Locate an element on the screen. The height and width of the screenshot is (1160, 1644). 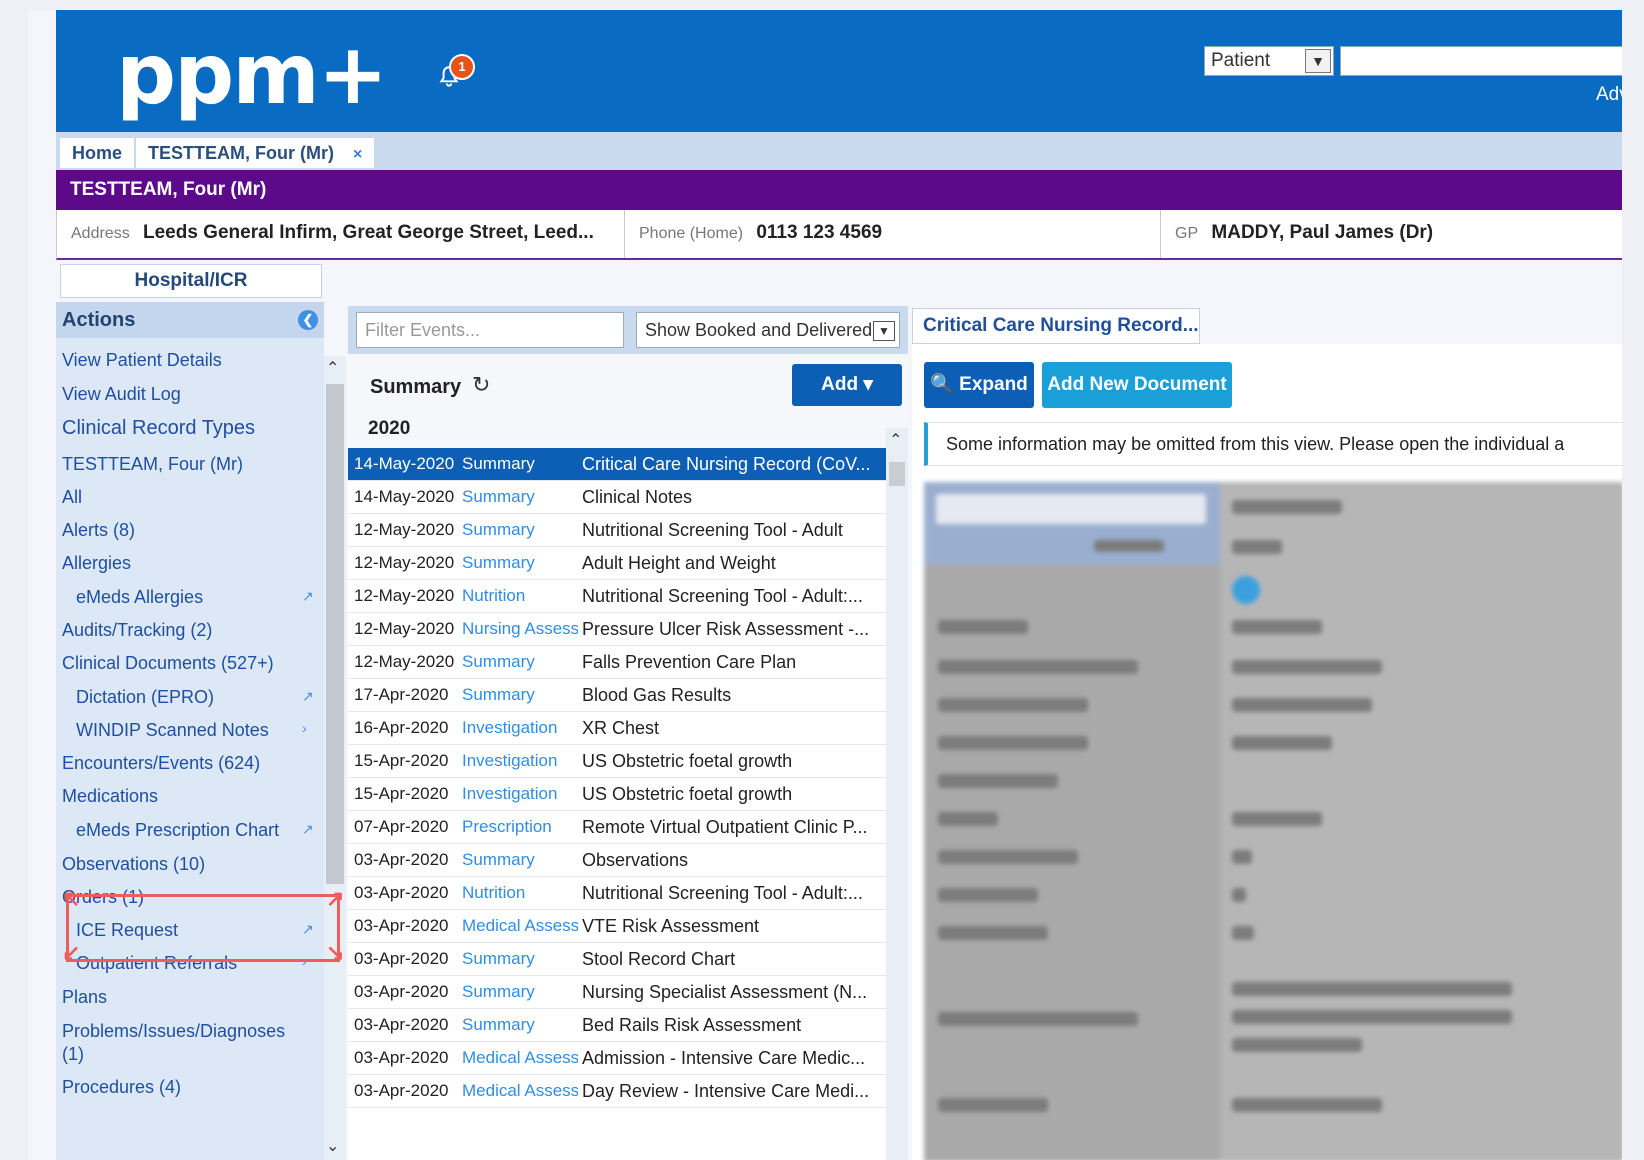
row-category: Prescription is located at coordinates (520, 827).